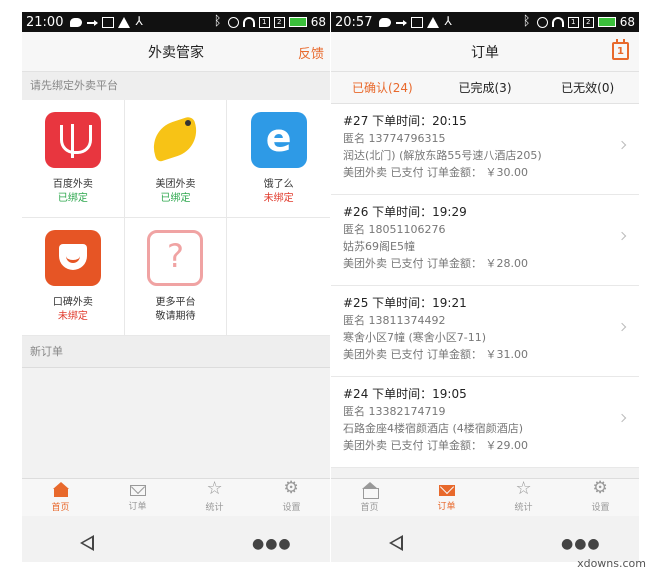  What do you see at coordinates (72, 258) in the screenshot?
I see `koubei-waimai-logo-icon` at bounding box center [72, 258].